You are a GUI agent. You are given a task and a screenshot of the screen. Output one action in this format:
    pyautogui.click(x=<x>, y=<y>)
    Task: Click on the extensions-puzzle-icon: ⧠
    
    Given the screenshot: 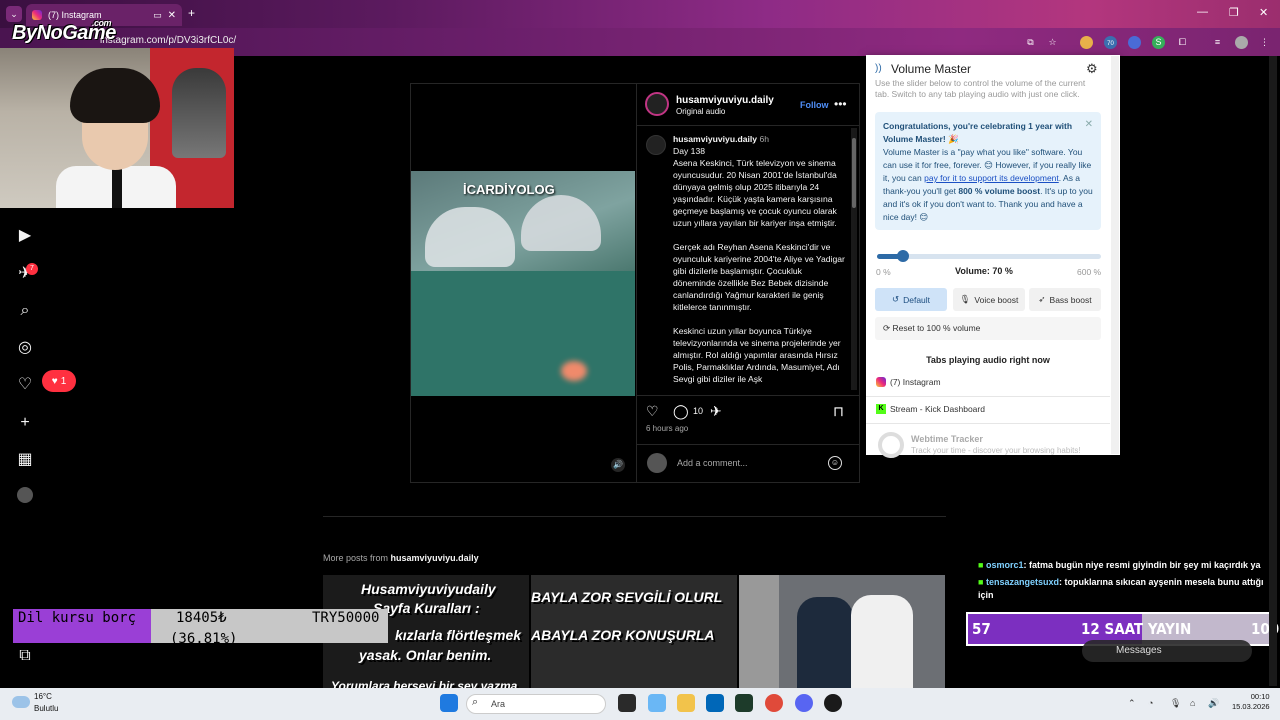 What is the action you would take?
    pyautogui.click(x=1182, y=42)
    